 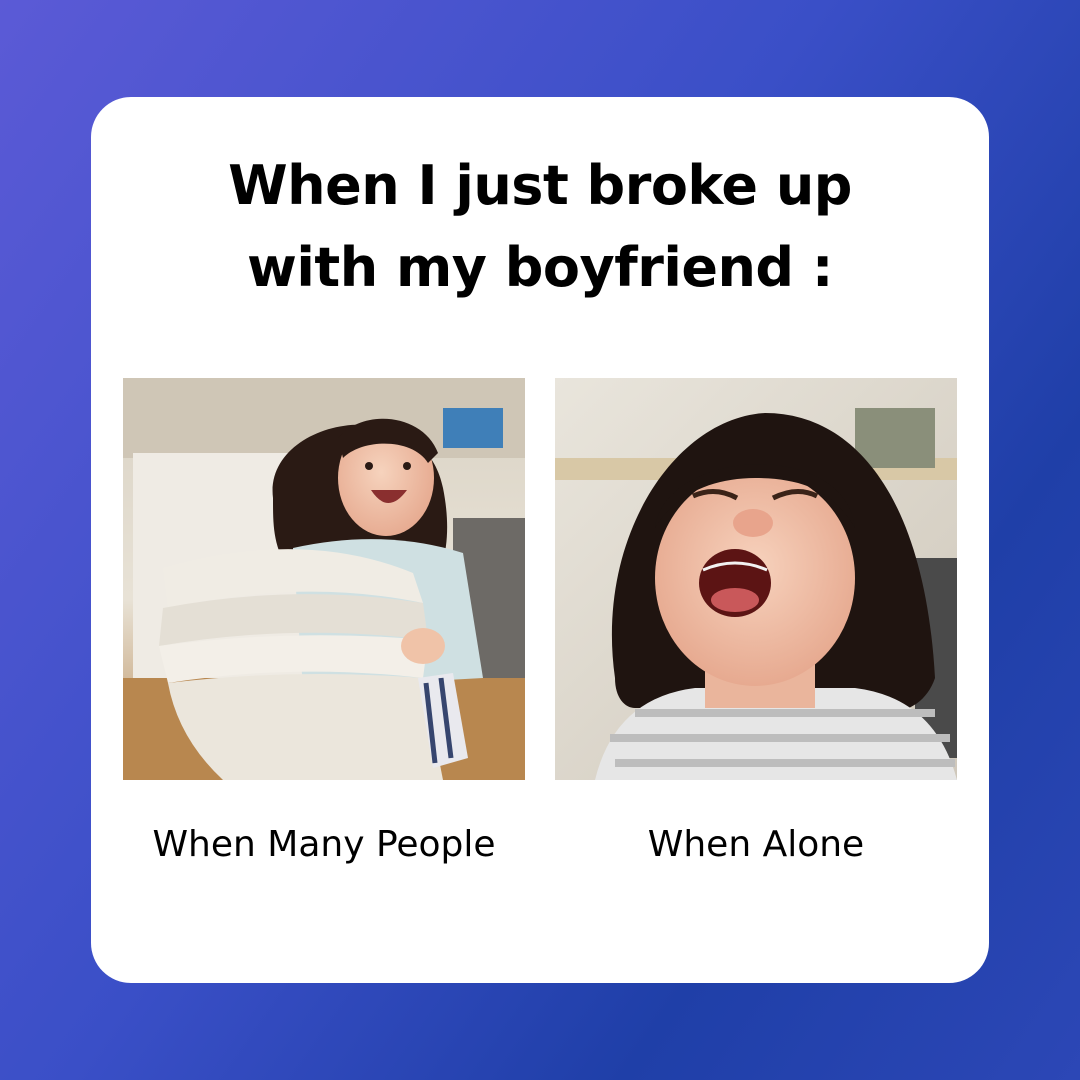 What do you see at coordinates (324, 579) in the screenshot?
I see `laughing-girl-with-towels-photo` at bounding box center [324, 579].